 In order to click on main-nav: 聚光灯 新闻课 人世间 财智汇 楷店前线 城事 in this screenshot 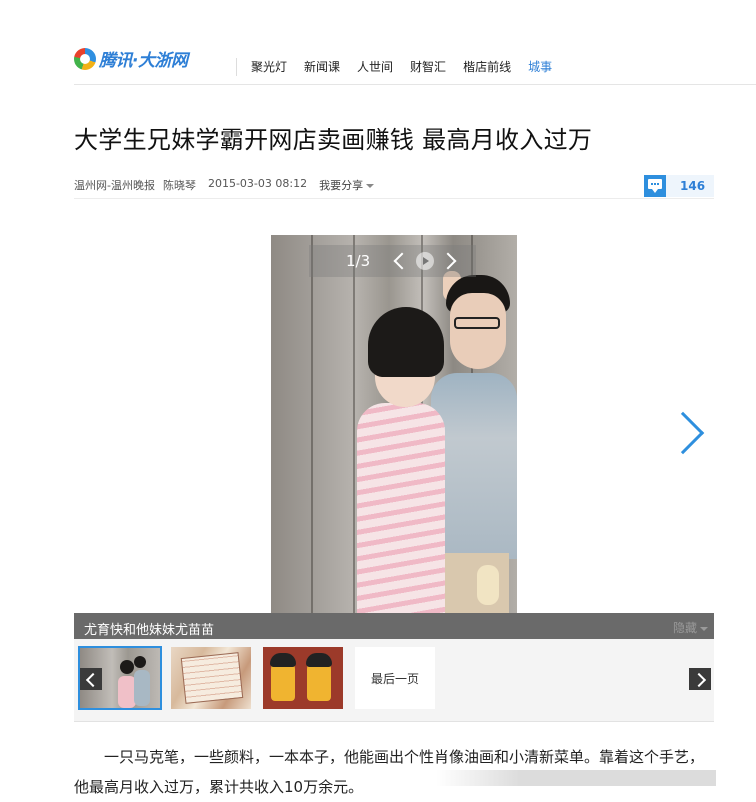, I will do `click(402, 67)`.